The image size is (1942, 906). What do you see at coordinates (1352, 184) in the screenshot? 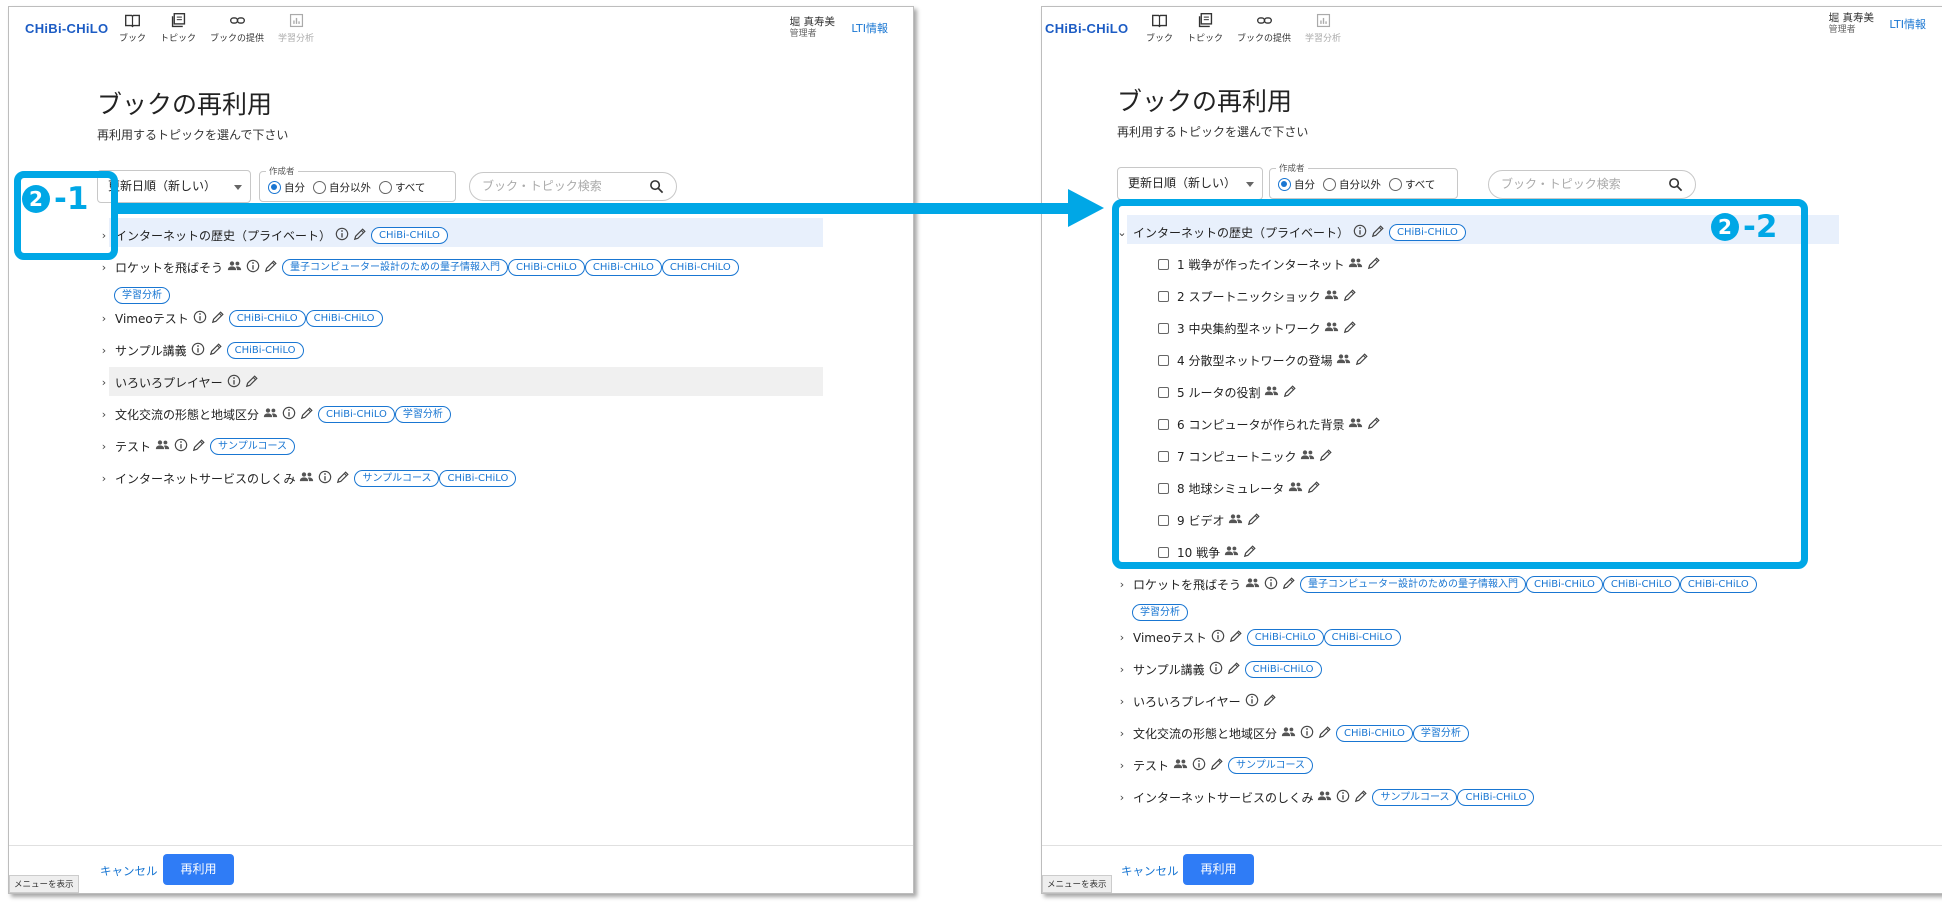
I see `creator-option-others: 自分以外` at bounding box center [1352, 184].